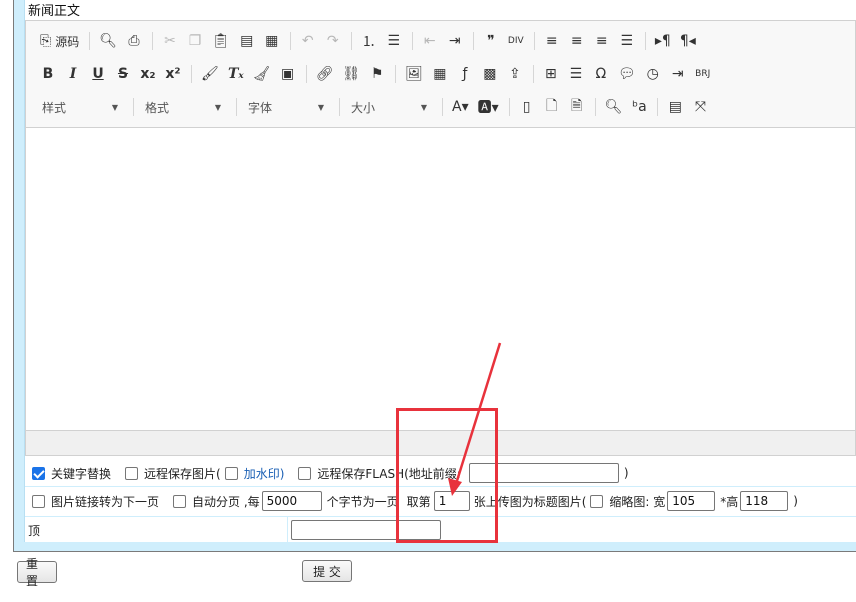  What do you see at coordinates (148, 74) in the screenshot?
I see `subscript-button: x₂` at bounding box center [148, 74].